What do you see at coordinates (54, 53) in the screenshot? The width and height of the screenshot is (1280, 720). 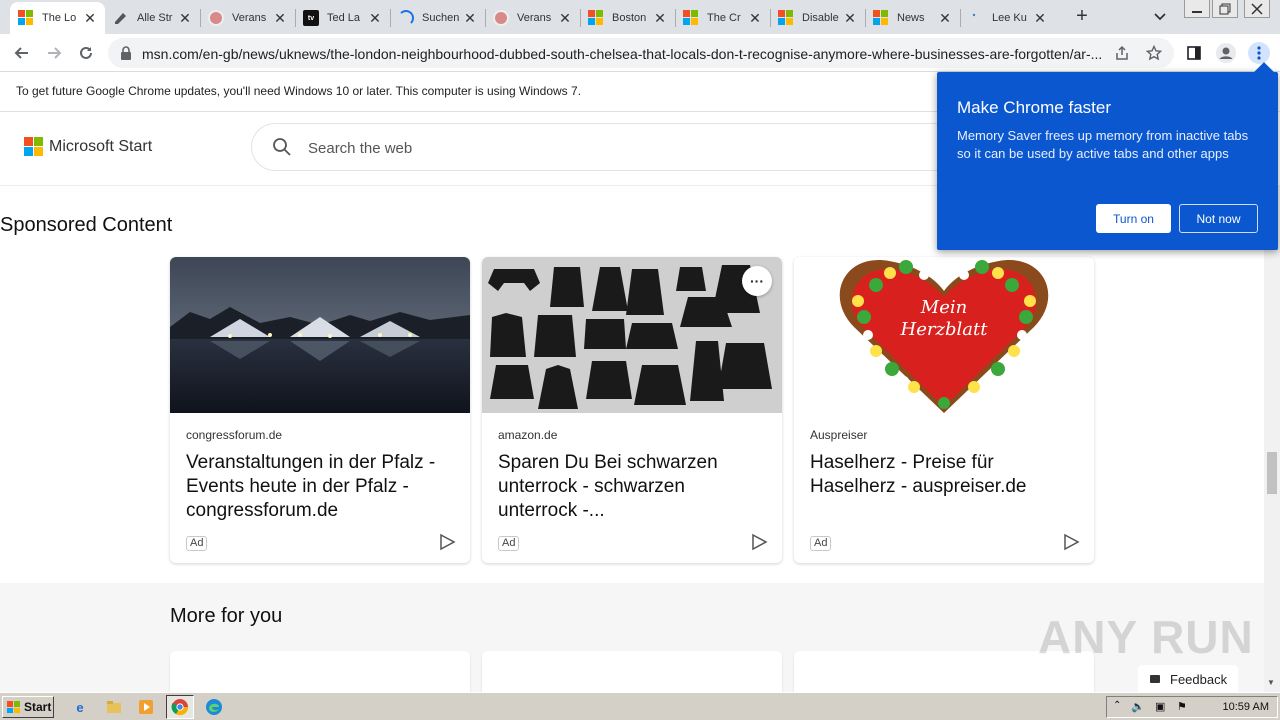 I see `forward-button` at bounding box center [54, 53].